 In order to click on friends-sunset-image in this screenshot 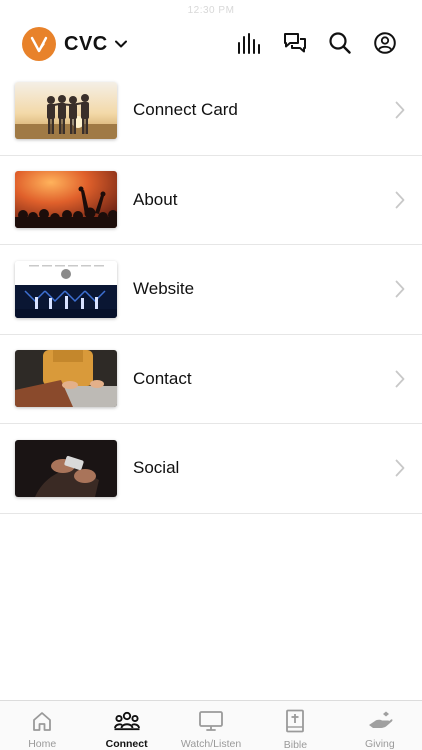, I will do `click(66, 110)`.